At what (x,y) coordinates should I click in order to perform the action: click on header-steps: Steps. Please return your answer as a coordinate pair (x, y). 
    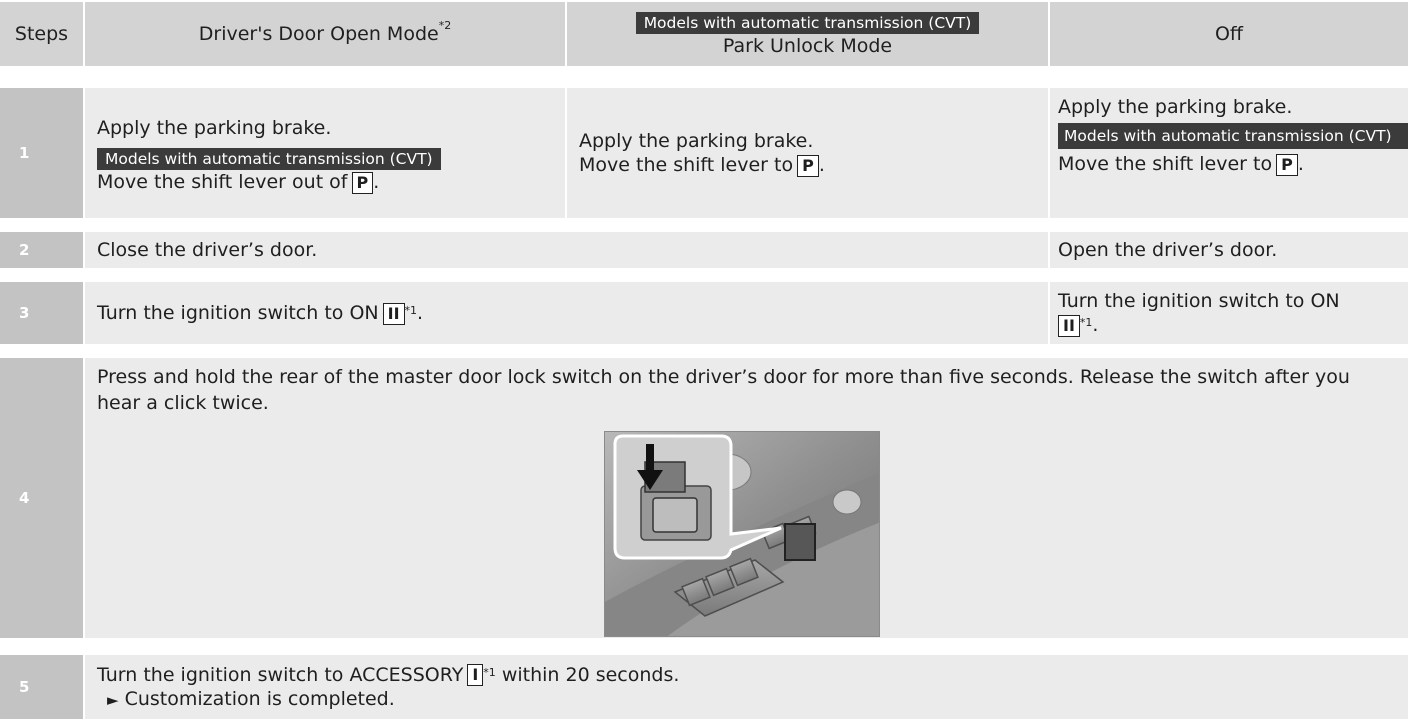
    Looking at the image, I should click on (41, 34).